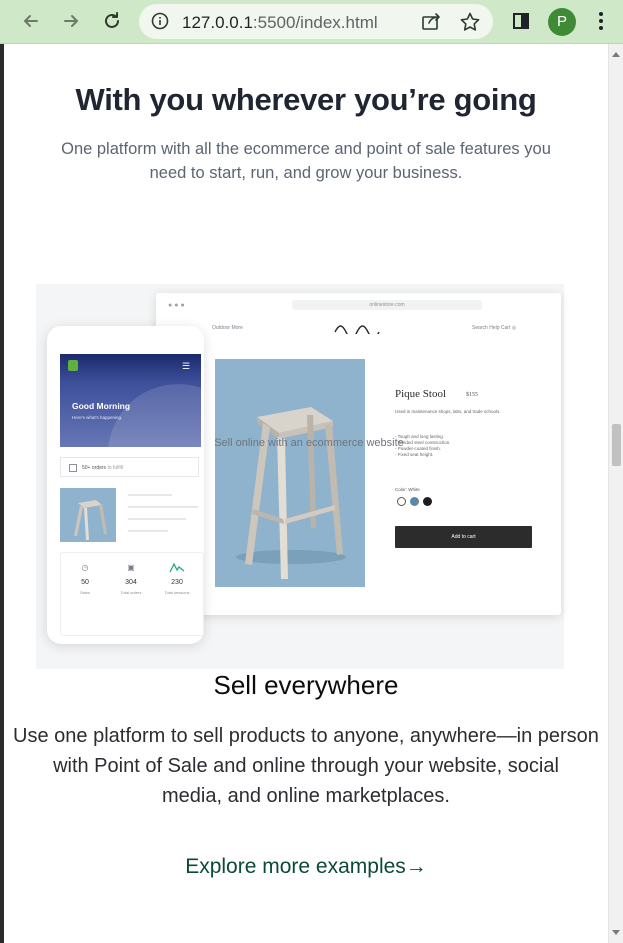 Image resolution: width=623 pixels, height=943 pixels. Describe the element at coordinates (562, 22) in the screenshot. I see `profile-avatar: P` at that location.